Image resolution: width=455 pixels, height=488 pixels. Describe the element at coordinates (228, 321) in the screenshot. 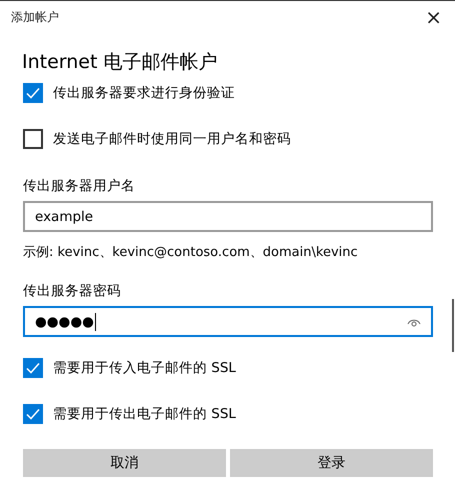

I see `password-field: ●●●●●` at that location.